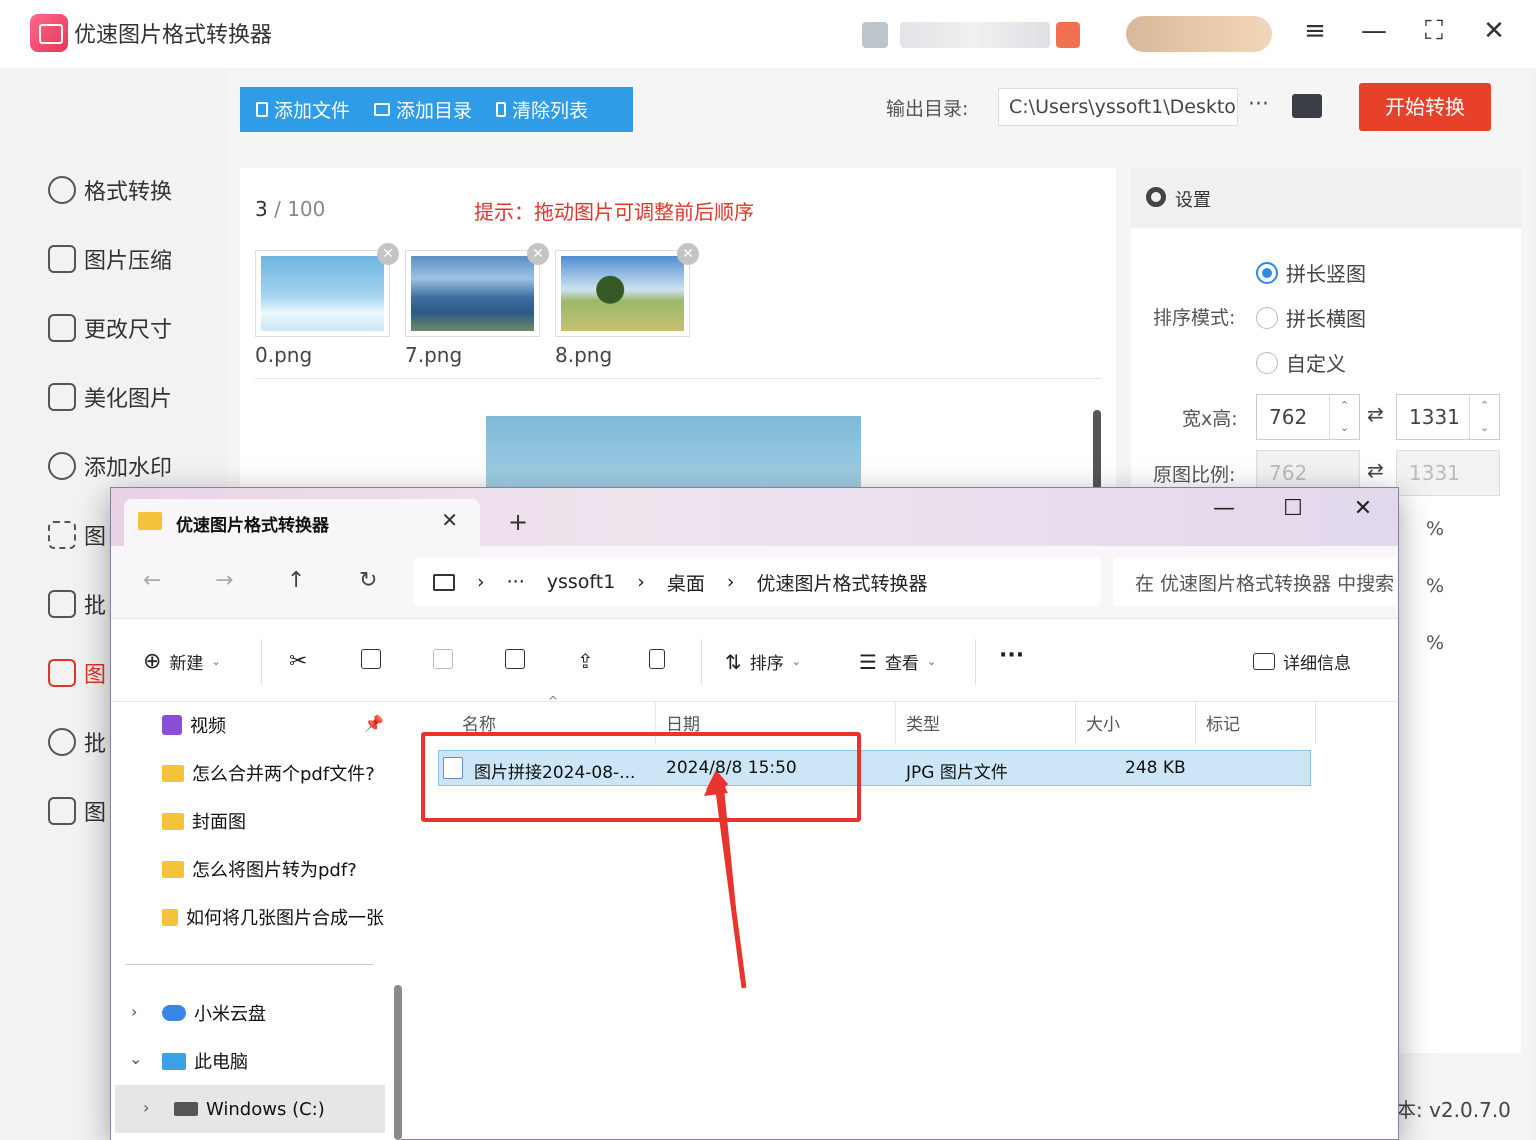  What do you see at coordinates (842, 582) in the screenshot?
I see `breadcrumb-current: 优速图片格式转换器` at bounding box center [842, 582].